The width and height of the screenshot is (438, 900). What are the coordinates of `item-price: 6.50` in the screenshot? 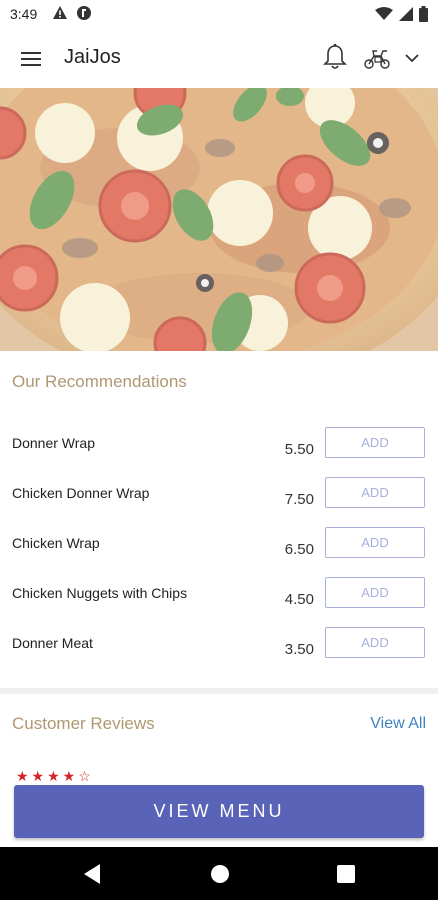 It's located at (299, 549).